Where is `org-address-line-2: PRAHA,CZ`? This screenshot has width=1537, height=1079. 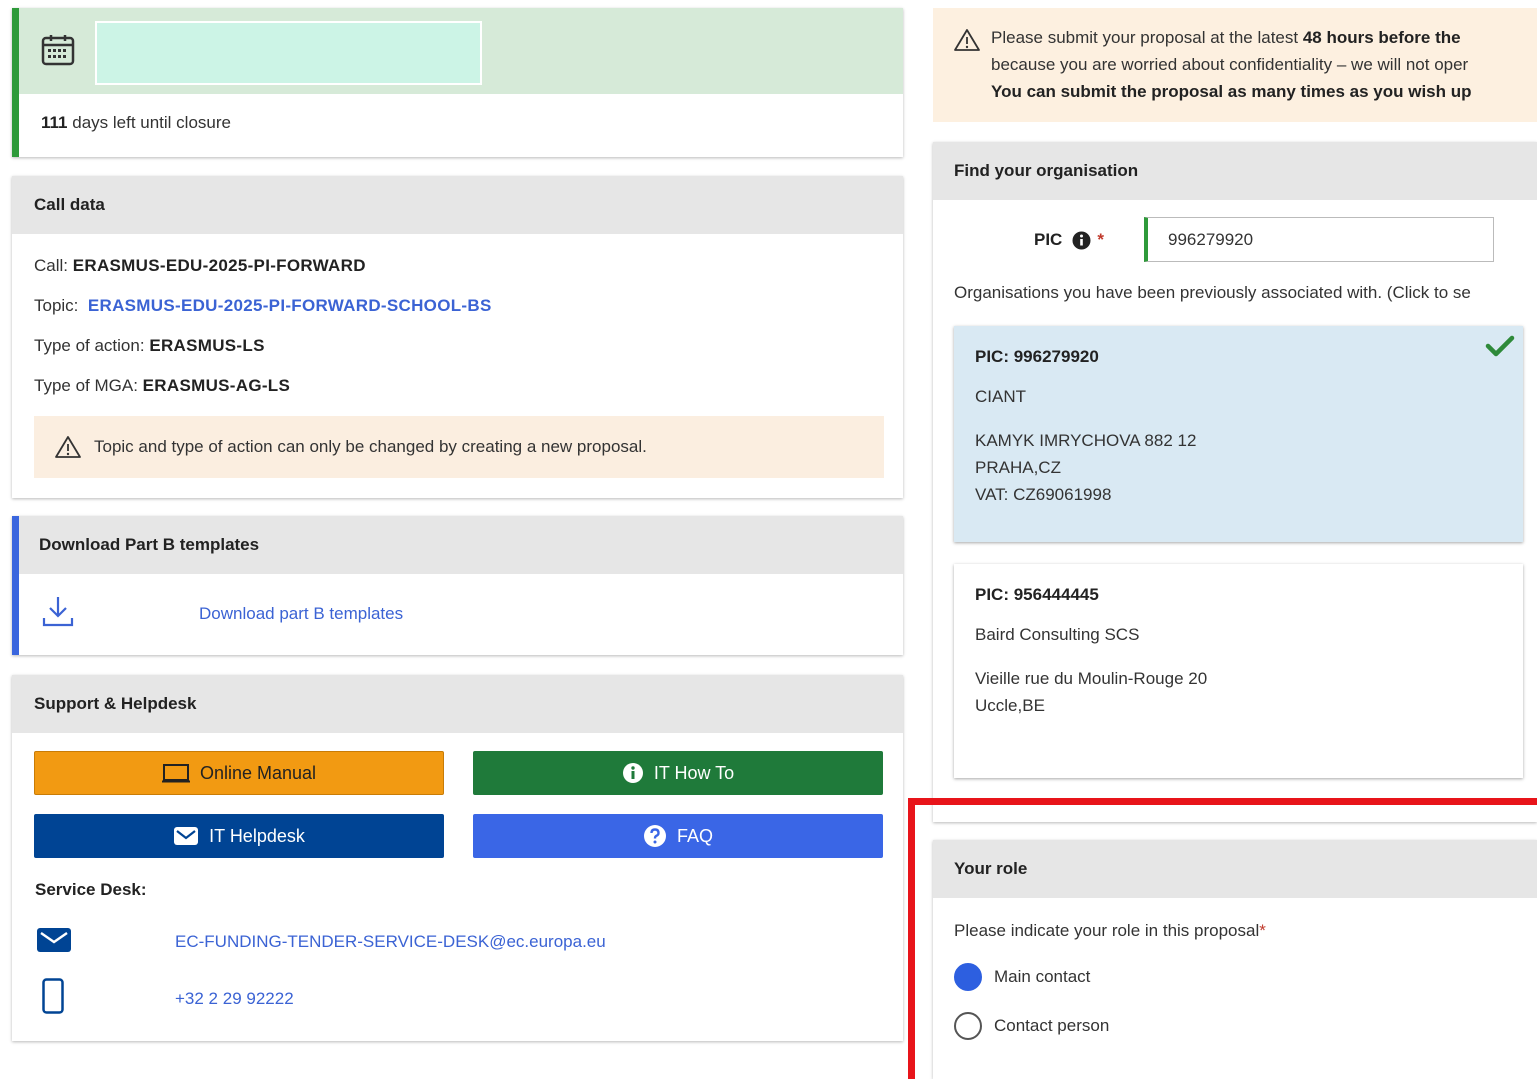 org-address-line-2: PRAHA,CZ is located at coordinates (1018, 467).